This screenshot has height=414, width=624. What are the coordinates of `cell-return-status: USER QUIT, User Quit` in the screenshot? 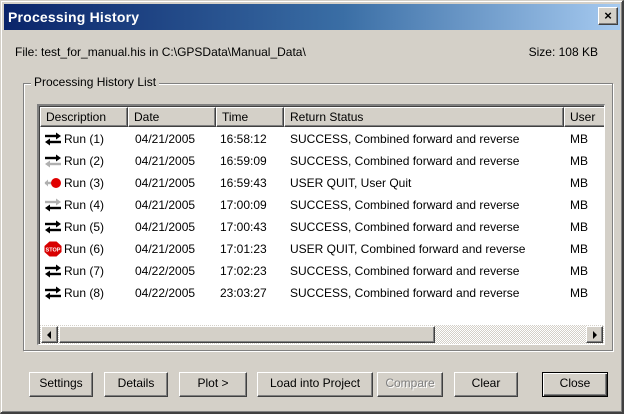 It's located at (351, 183).